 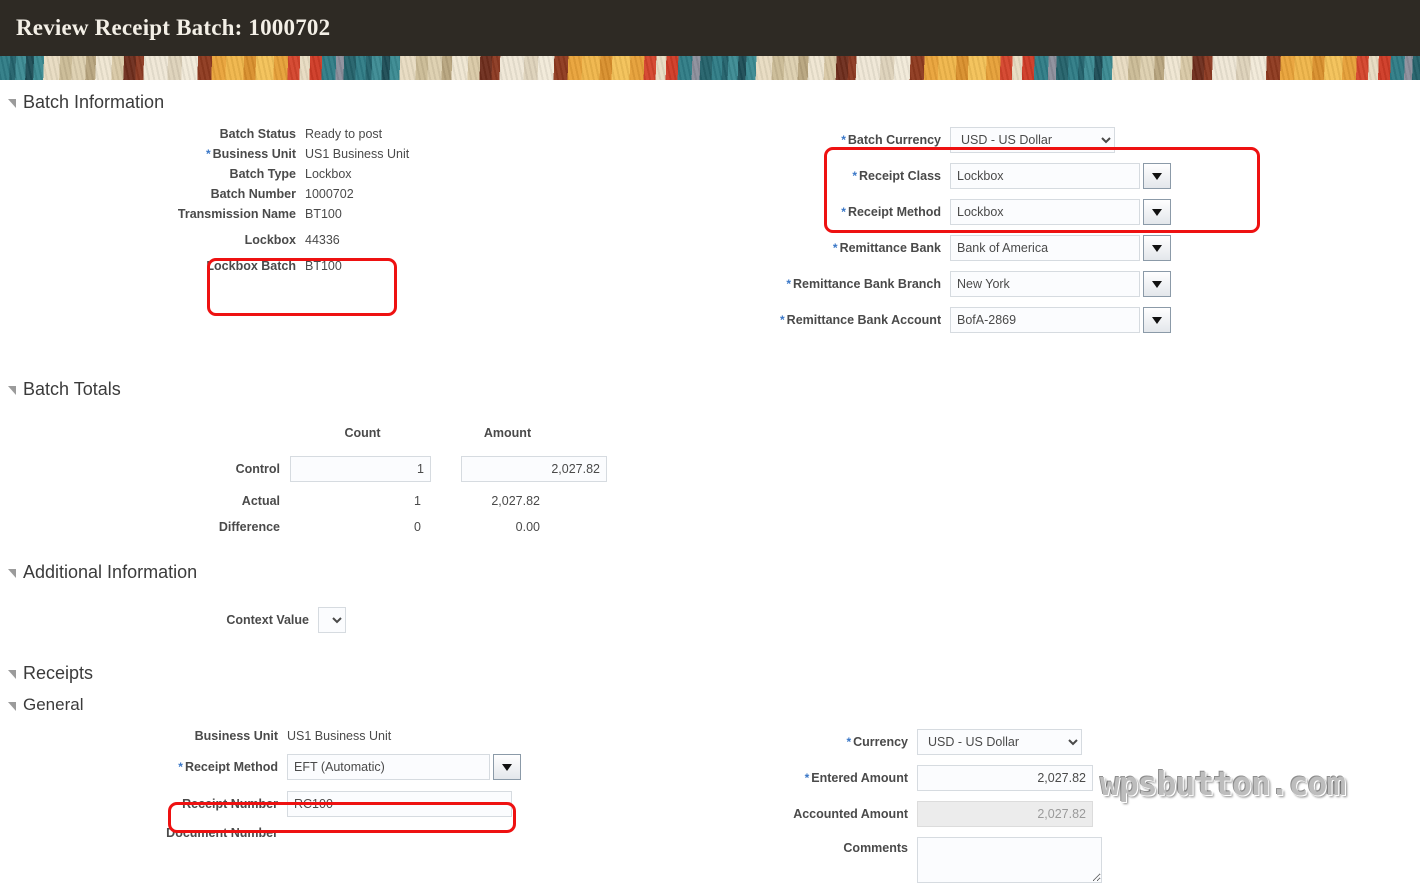 I want to click on row-label-actual: Actual, so click(x=260, y=501).